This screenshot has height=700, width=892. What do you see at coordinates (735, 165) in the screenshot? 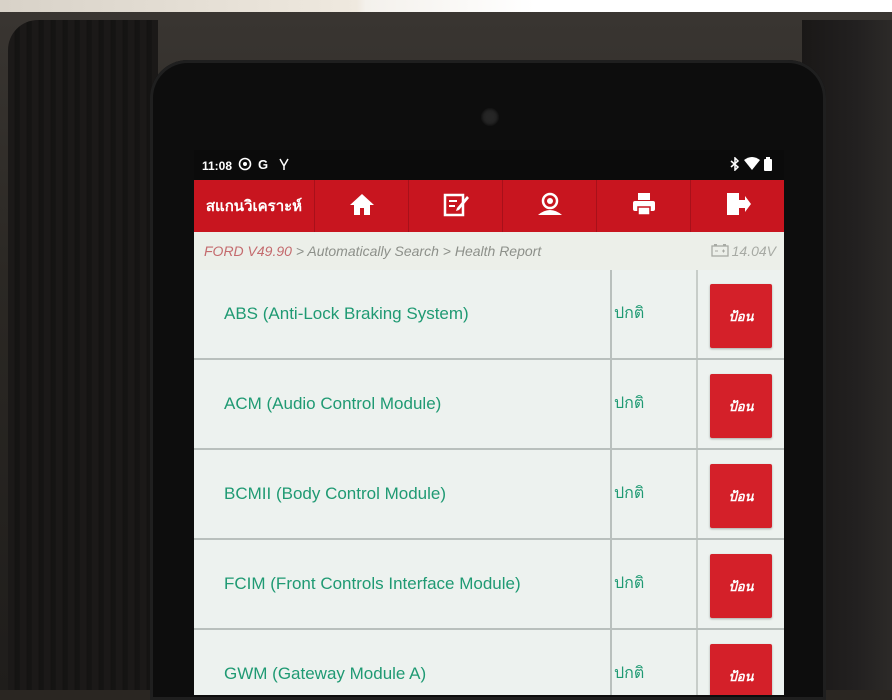
I see `bluetooth-icon` at bounding box center [735, 165].